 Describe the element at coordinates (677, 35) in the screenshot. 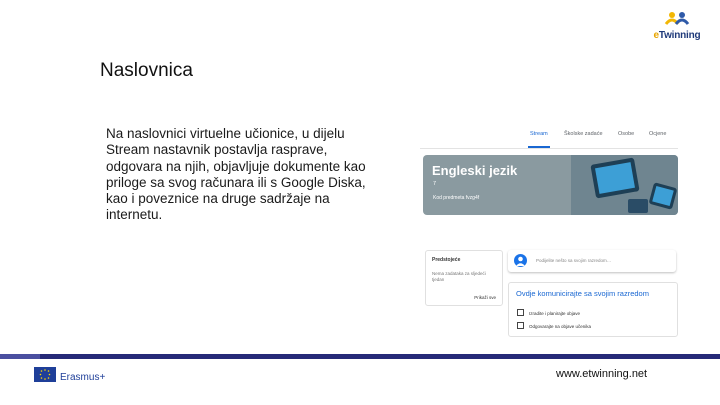

I see `logo-text: eTwinning` at that location.